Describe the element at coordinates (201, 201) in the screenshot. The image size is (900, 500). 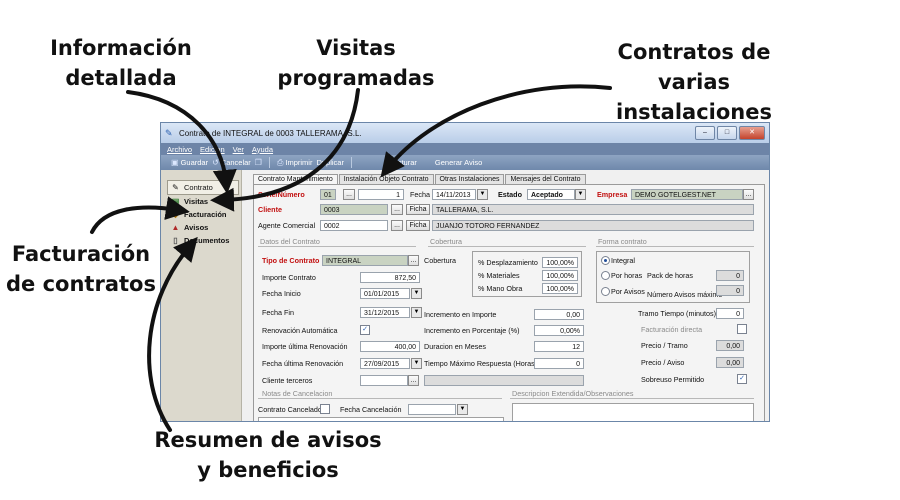
I see `sidebar-item-visitas: ▤ Visitas` at that location.